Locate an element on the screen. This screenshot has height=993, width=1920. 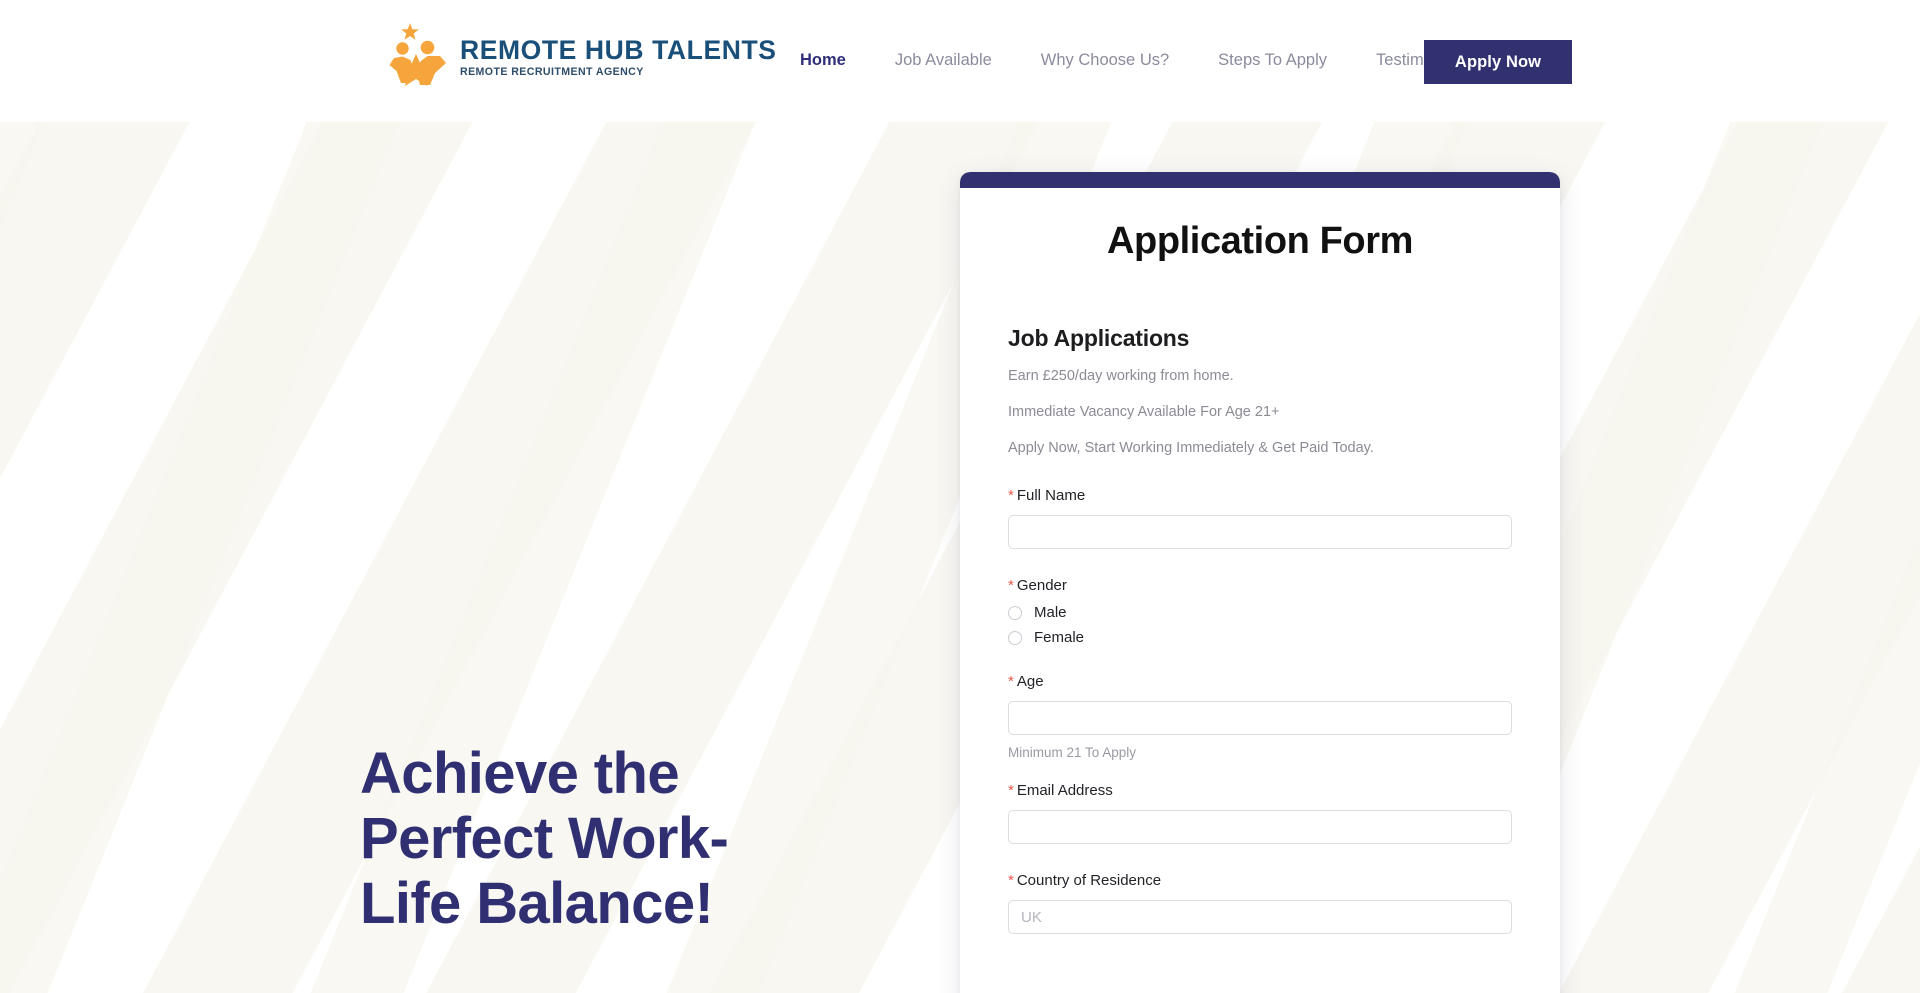
required-asterisk-full-name: * is located at coordinates (1011, 496).